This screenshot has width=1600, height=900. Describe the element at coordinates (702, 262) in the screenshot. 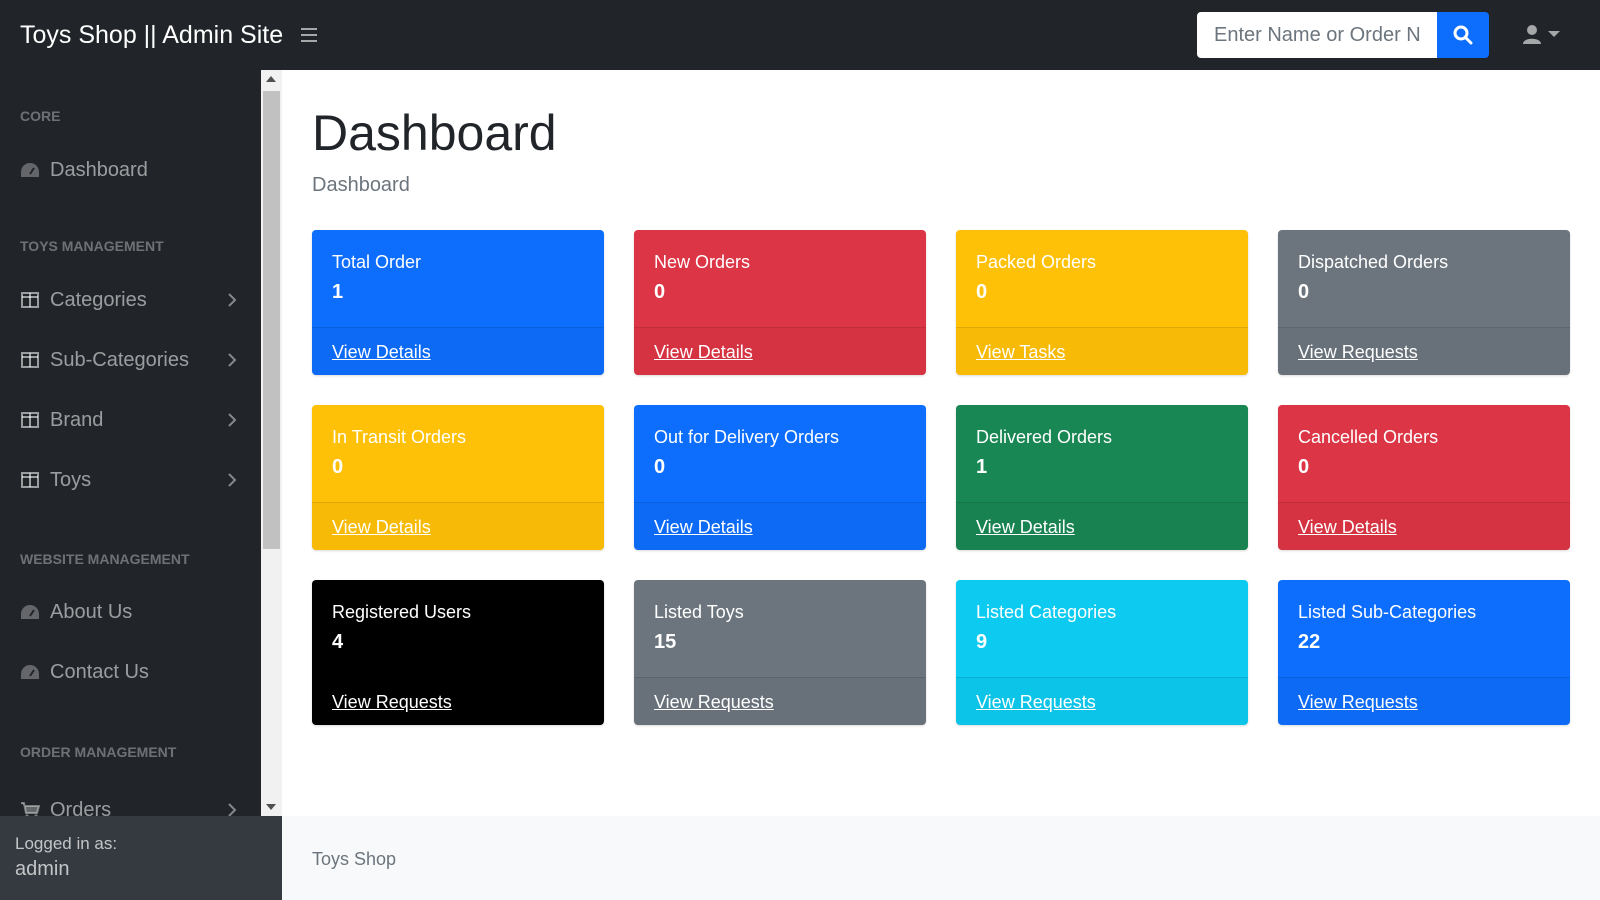

I see `card-label: New Orders` at that location.